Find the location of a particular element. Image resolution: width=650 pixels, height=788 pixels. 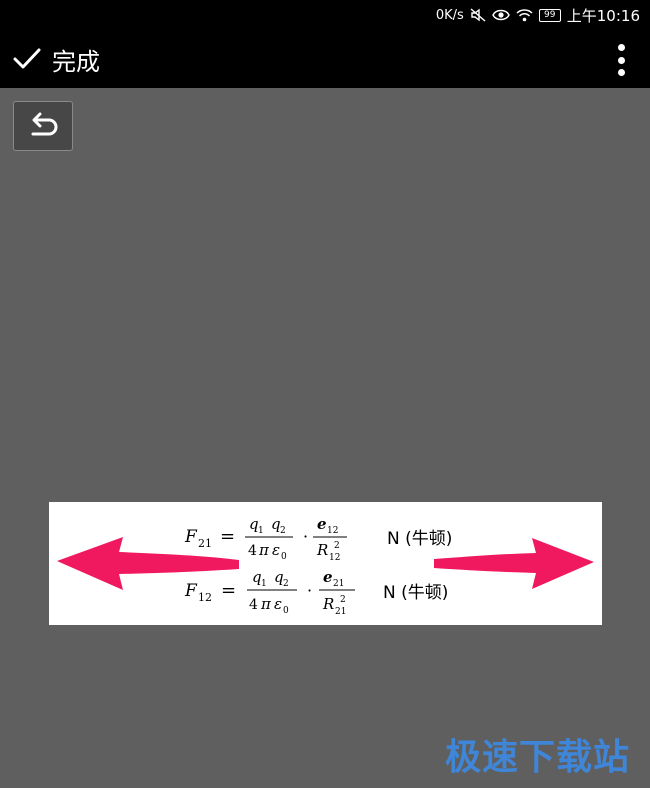

status-bar: 0K/s 99 上午10:16 is located at coordinates (325, 15).